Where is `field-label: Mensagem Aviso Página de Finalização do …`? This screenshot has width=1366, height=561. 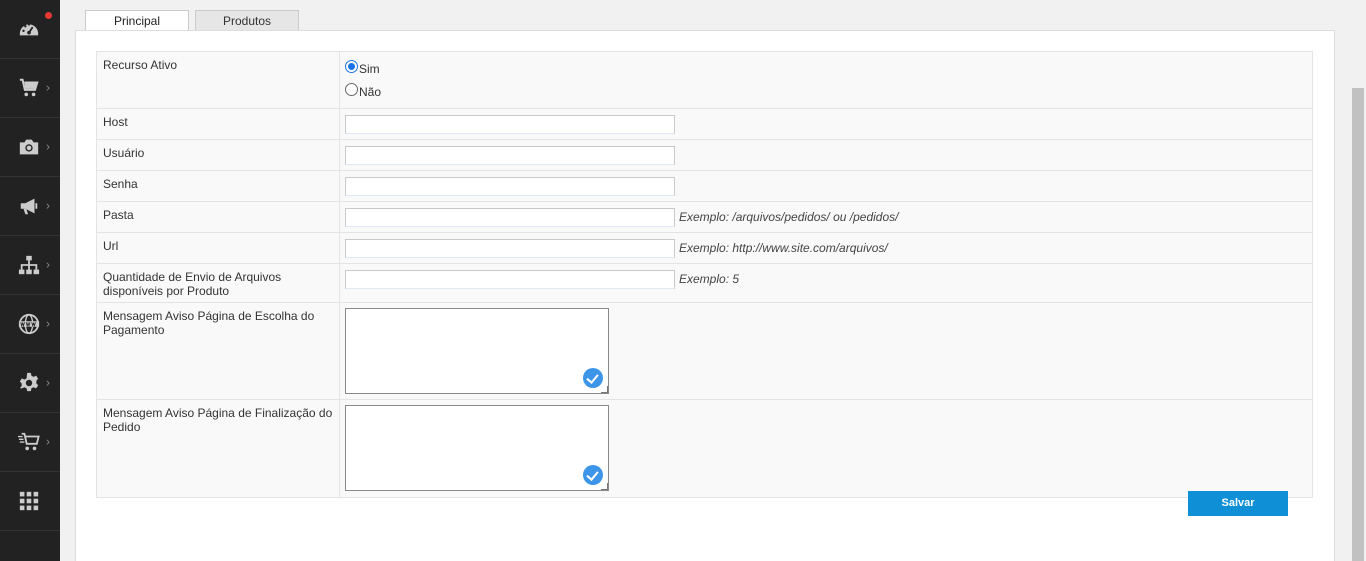 field-label: Mensagem Aviso Página de Finalização do … is located at coordinates (218, 448).